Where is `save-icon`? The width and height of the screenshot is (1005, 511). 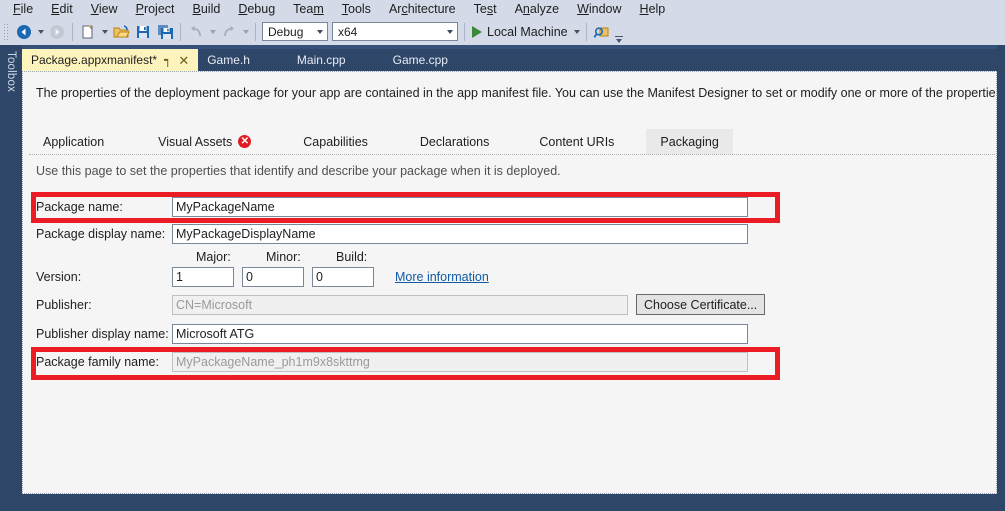
save-icon is located at coordinates (143, 31).